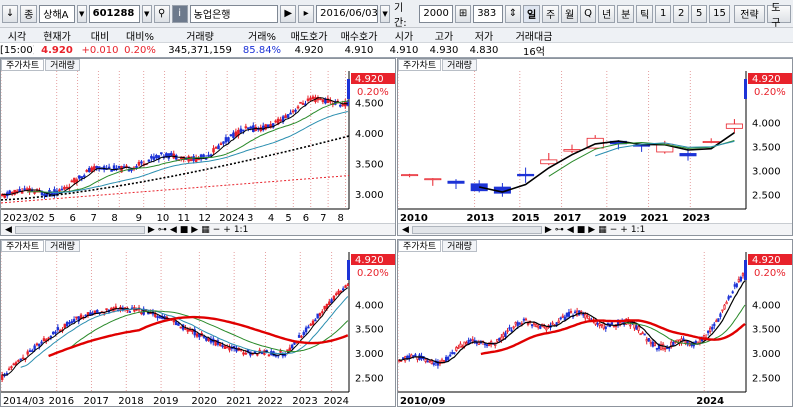 This screenshot has height=407, width=793. What do you see at coordinates (681, 13) in the screenshot?
I see `timeframe-2: 2` at bounding box center [681, 13].